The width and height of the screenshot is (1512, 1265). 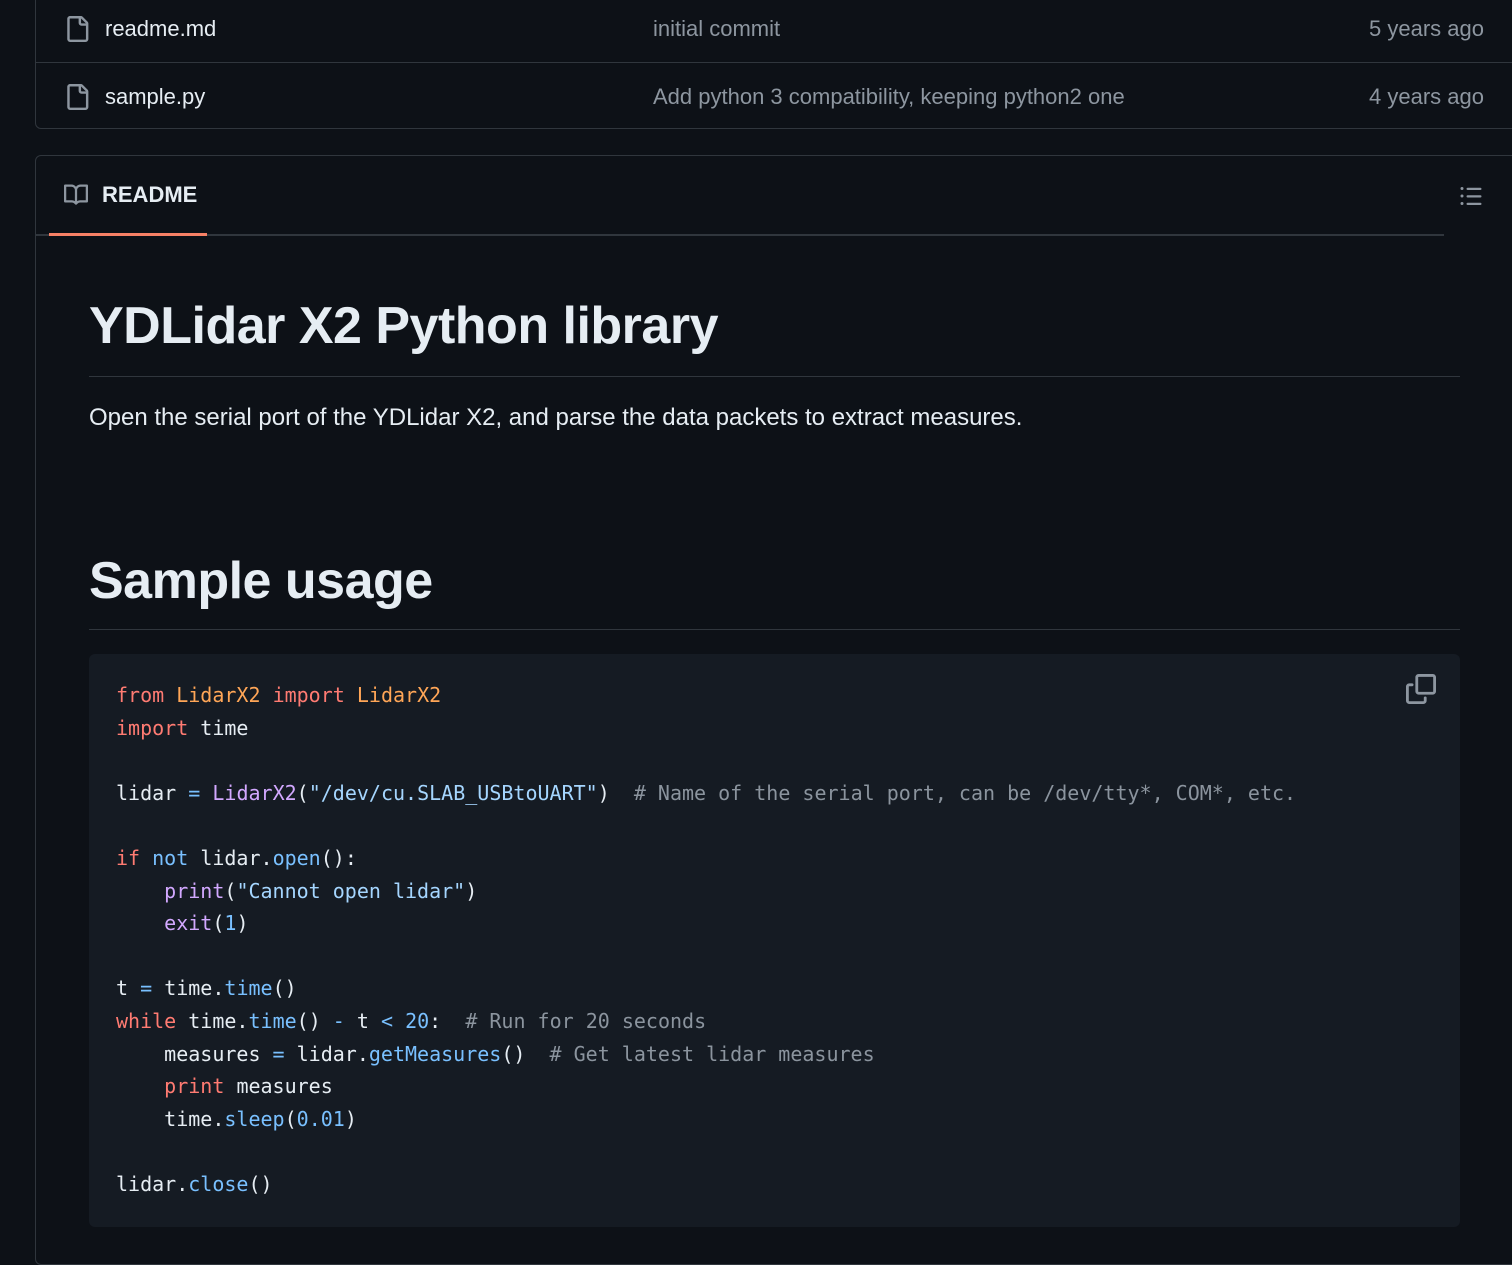 What do you see at coordinates (774, 335) in the screenshot?
I see `readme-title: YDLidar X2 Python library` at bounding box center [774, 335].